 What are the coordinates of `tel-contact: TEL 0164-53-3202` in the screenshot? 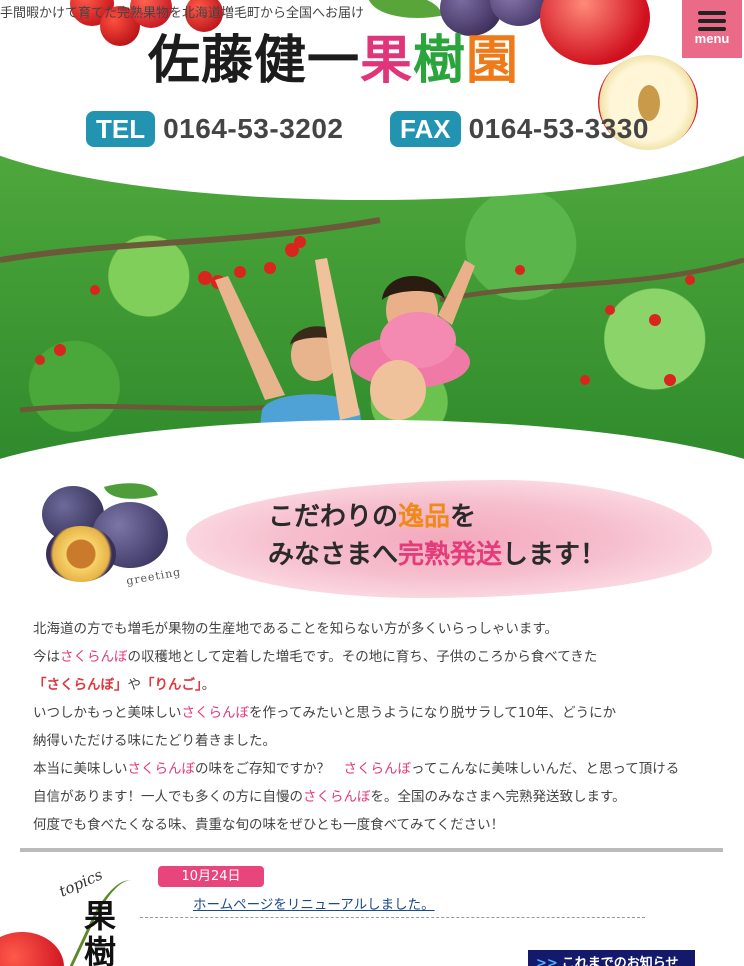 It's located at (214, 129).